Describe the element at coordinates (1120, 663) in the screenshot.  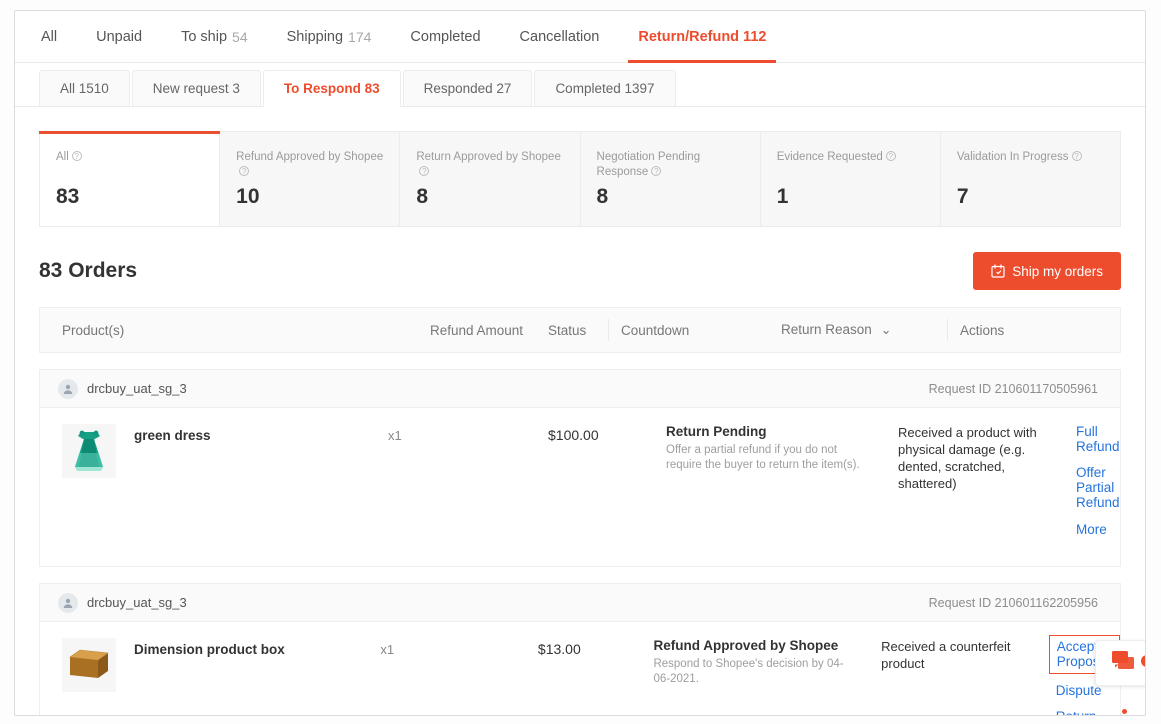
I see `chat-widget-button` at that location.